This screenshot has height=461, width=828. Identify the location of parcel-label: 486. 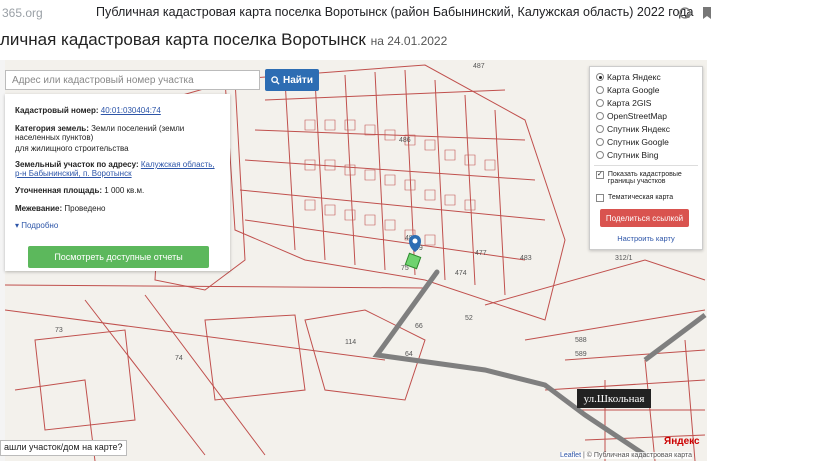
(405, 140).